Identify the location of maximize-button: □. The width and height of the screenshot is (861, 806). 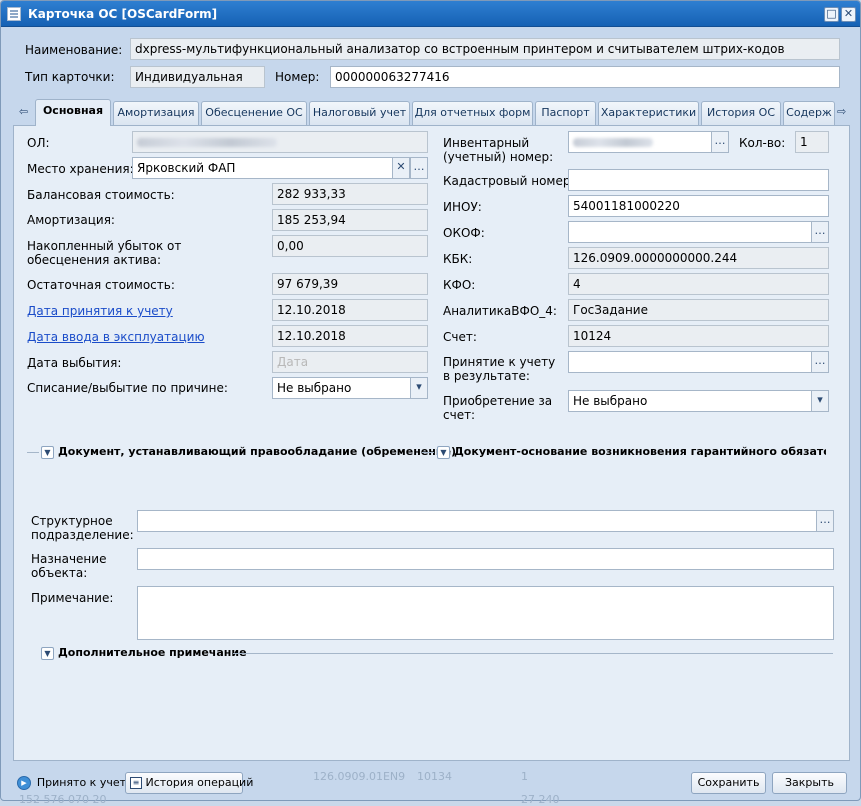
(831, 14).